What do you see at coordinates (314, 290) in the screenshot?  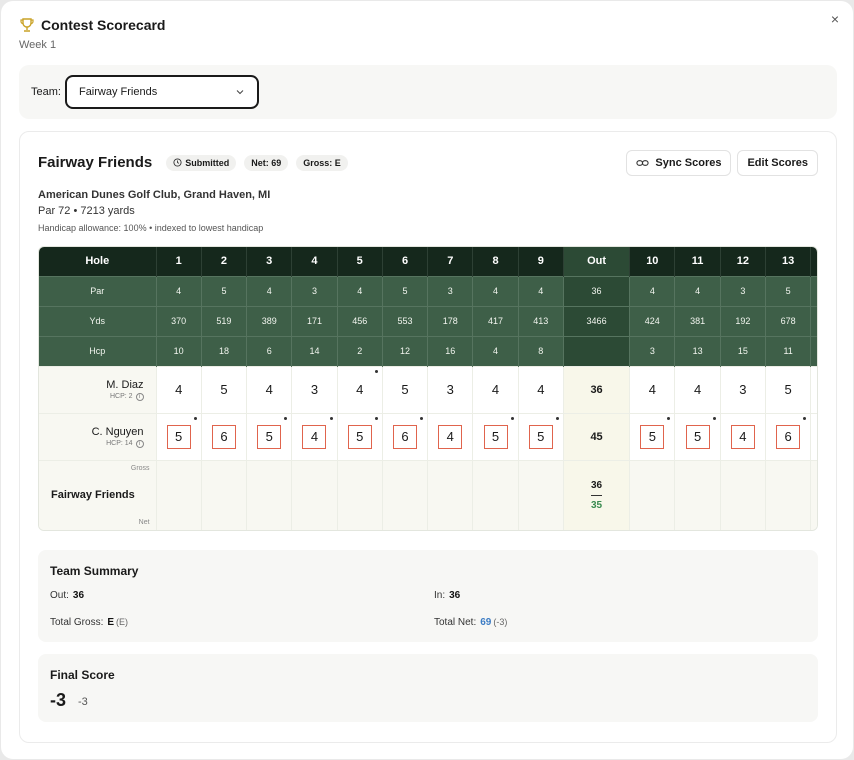 I see `par-cell: 3` at bounding box center [314, 290].